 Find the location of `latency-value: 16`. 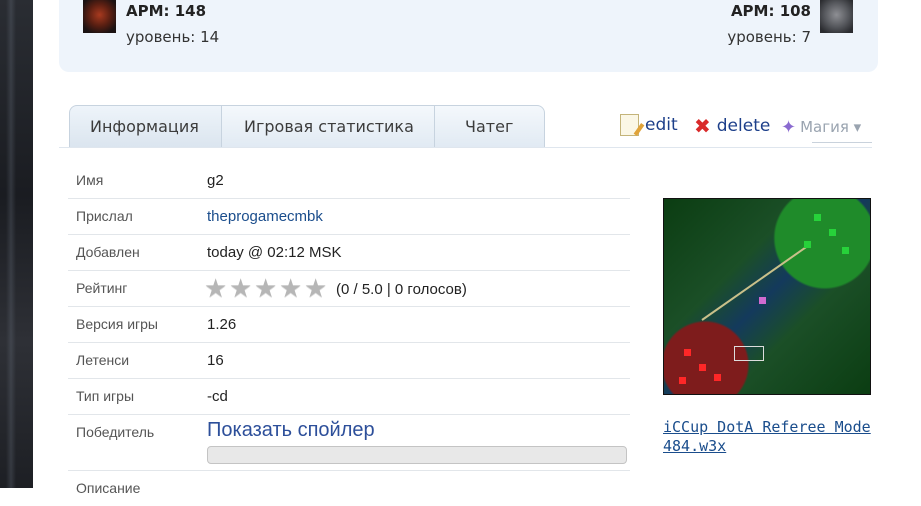

latency-value: 16 is located at coordinates (215, 360).